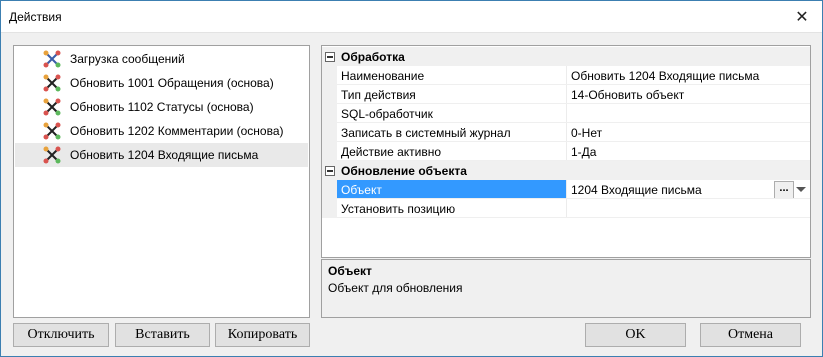  Describe the element at coordinates (373, 57) in the screenshot. I see `category-label: Обработка` at that location.